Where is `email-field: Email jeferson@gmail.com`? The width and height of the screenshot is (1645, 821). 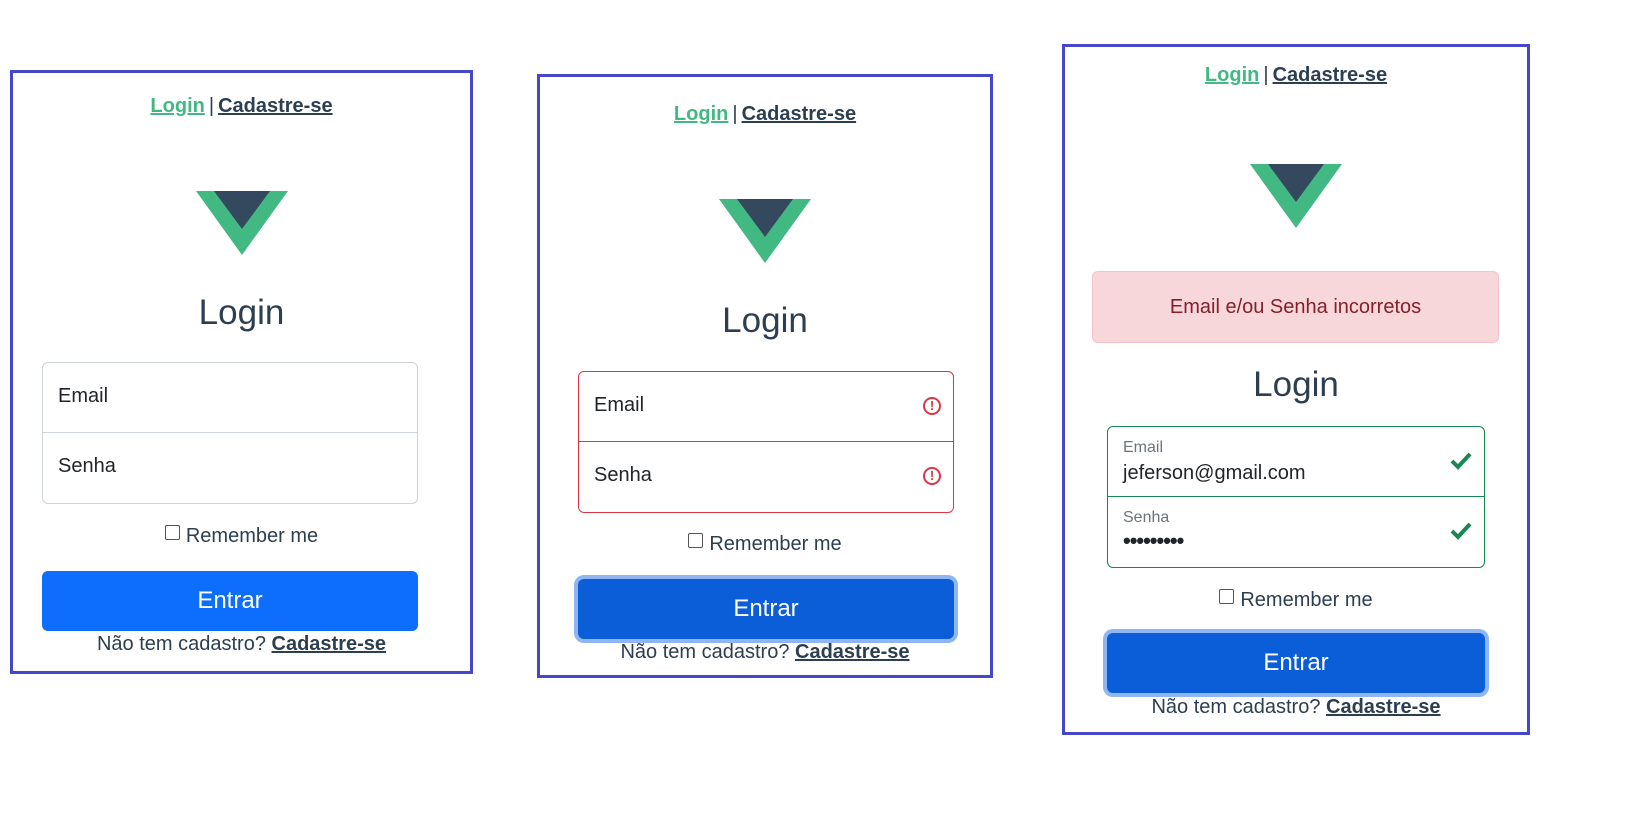 email-field: Email jeferson@gmail.com is located at coordinates (1296, 461).